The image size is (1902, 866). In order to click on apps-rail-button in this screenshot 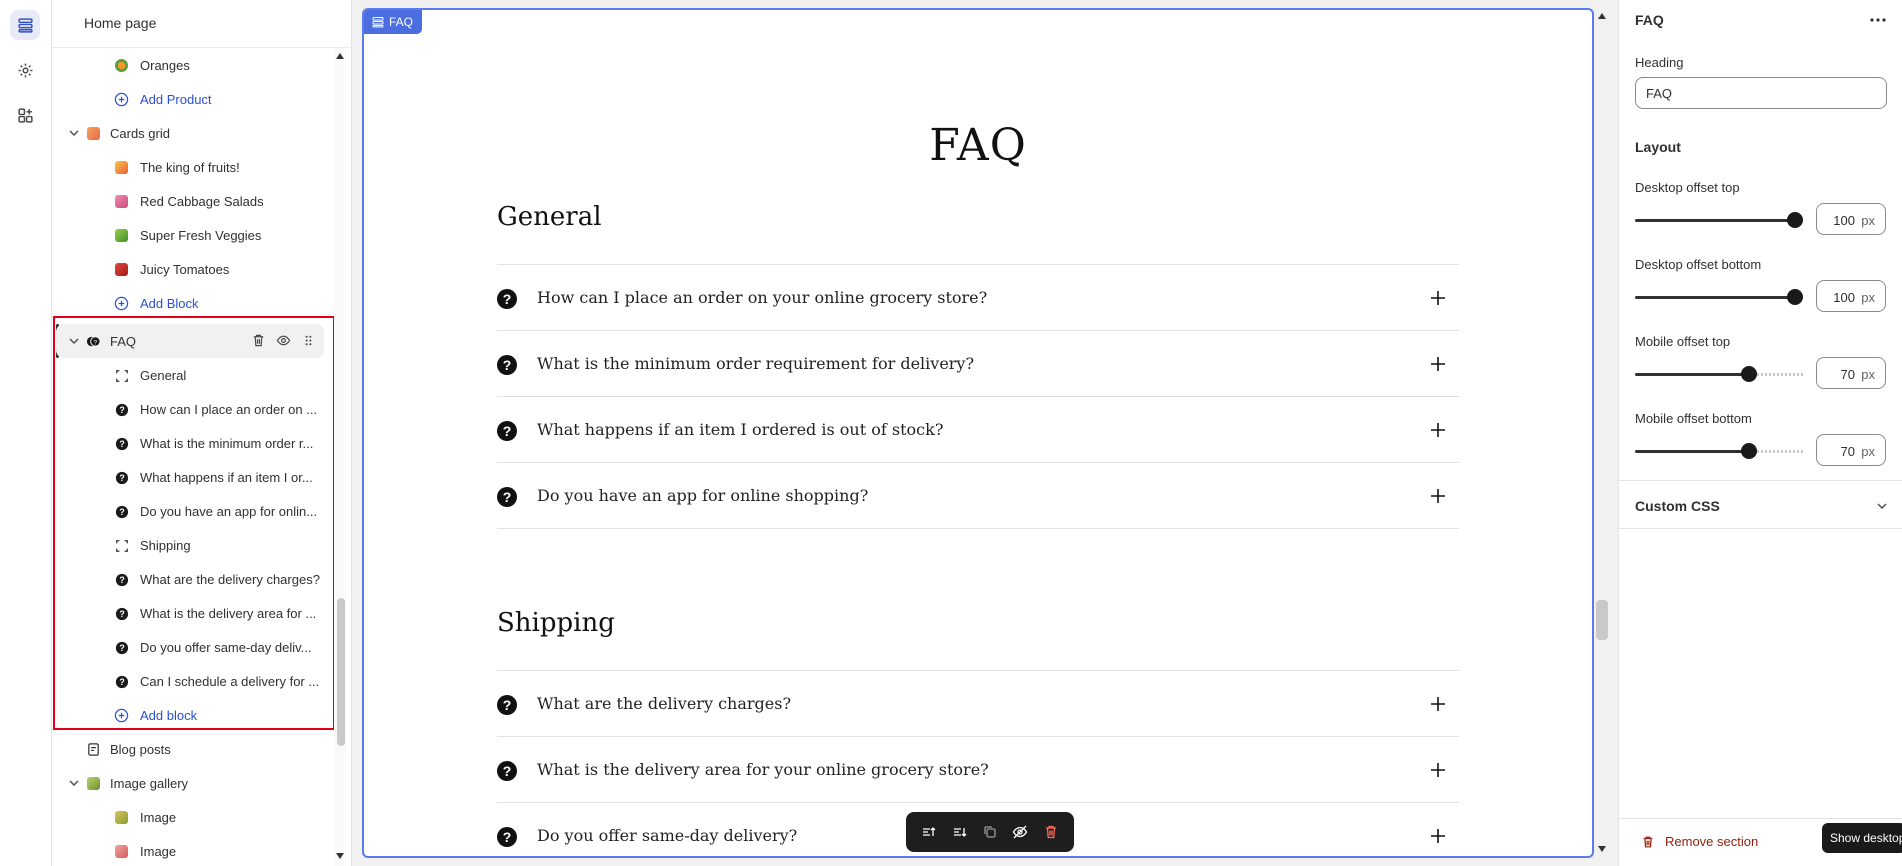, I will do `click(25, 115)`.